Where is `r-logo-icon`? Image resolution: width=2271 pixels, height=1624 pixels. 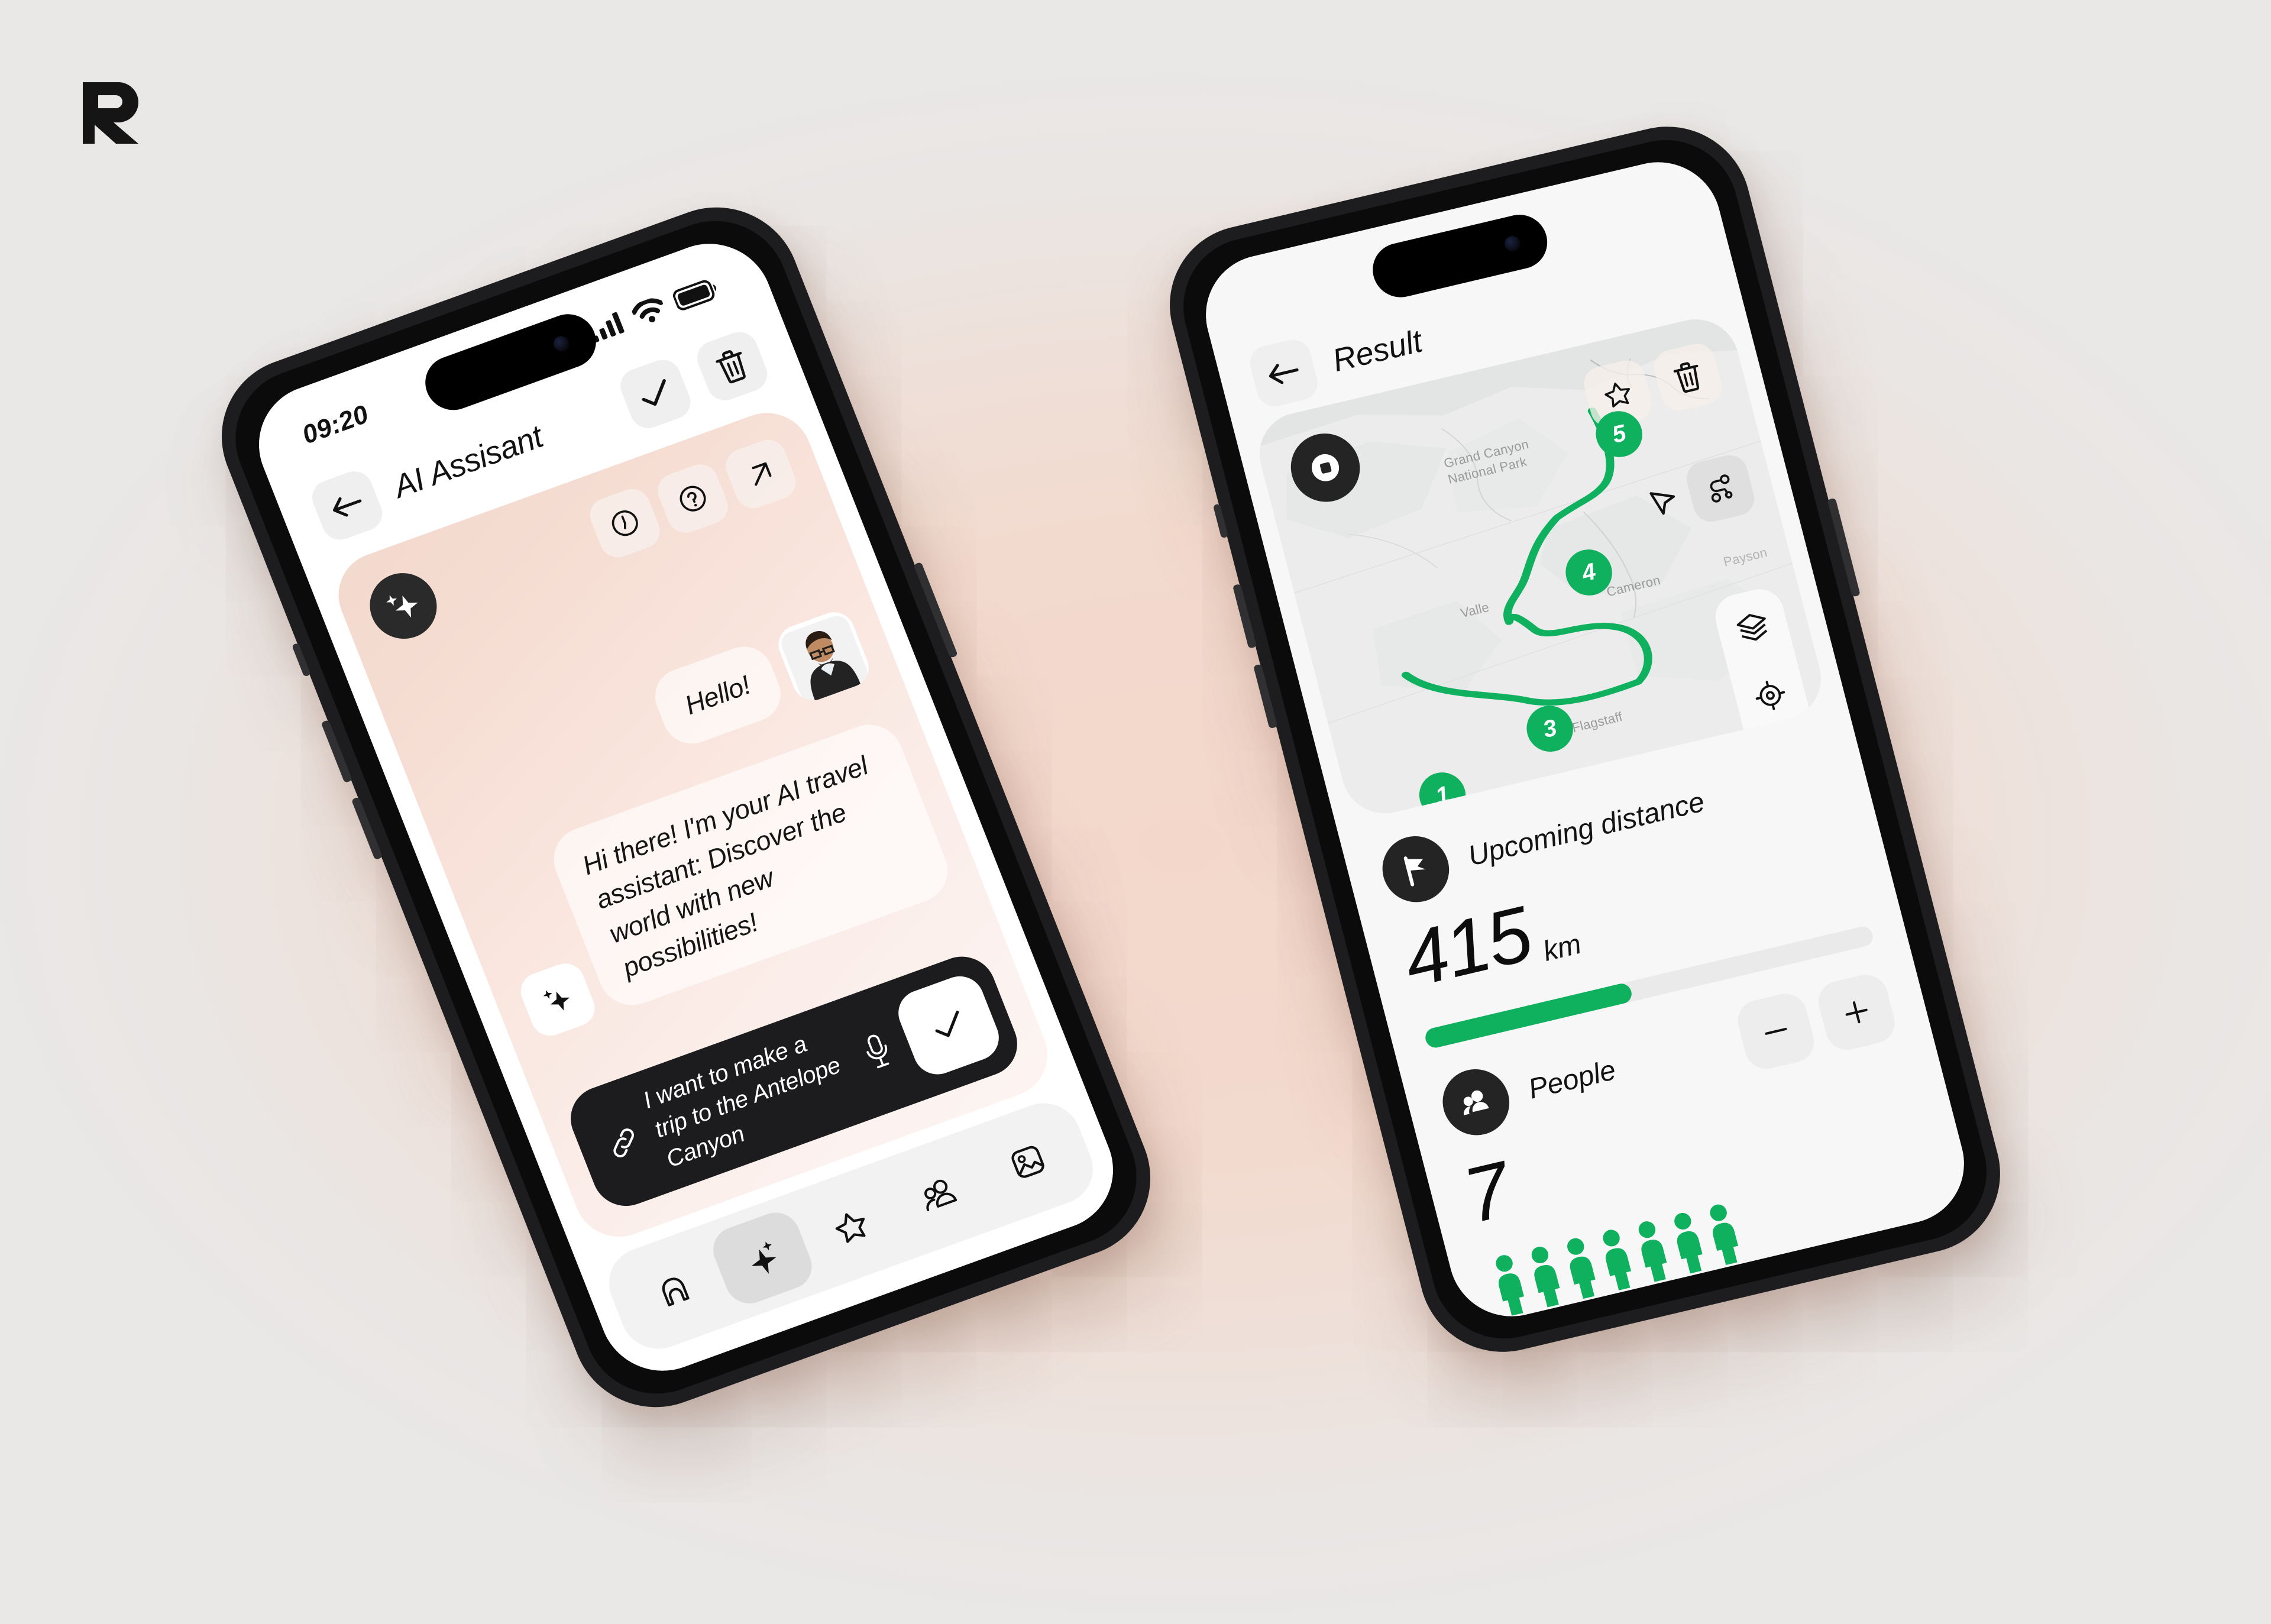
r-logo-icon is located at coordinates (111, 113).